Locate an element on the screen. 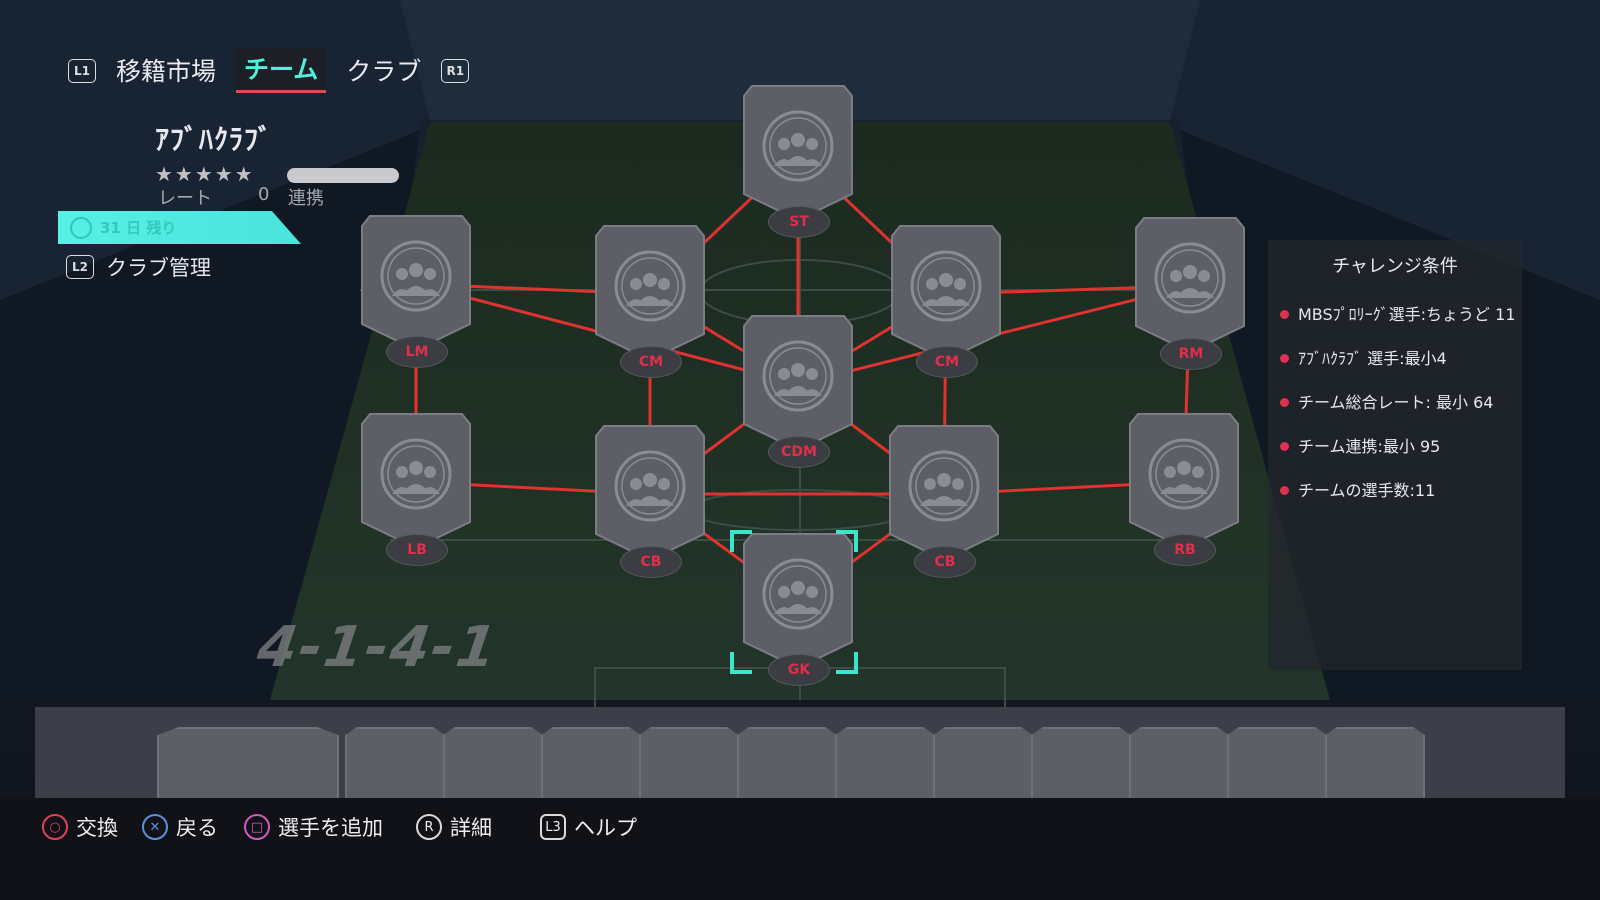 This screenshot has height=900, width=1600. add-player-label: 選手を追加 is located at coordinates (330, 828).